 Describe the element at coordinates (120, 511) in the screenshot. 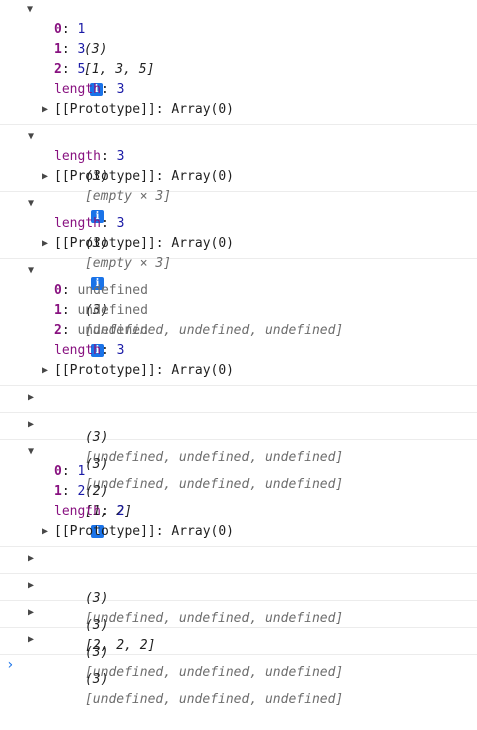

I see `length-value: 2` at that location.